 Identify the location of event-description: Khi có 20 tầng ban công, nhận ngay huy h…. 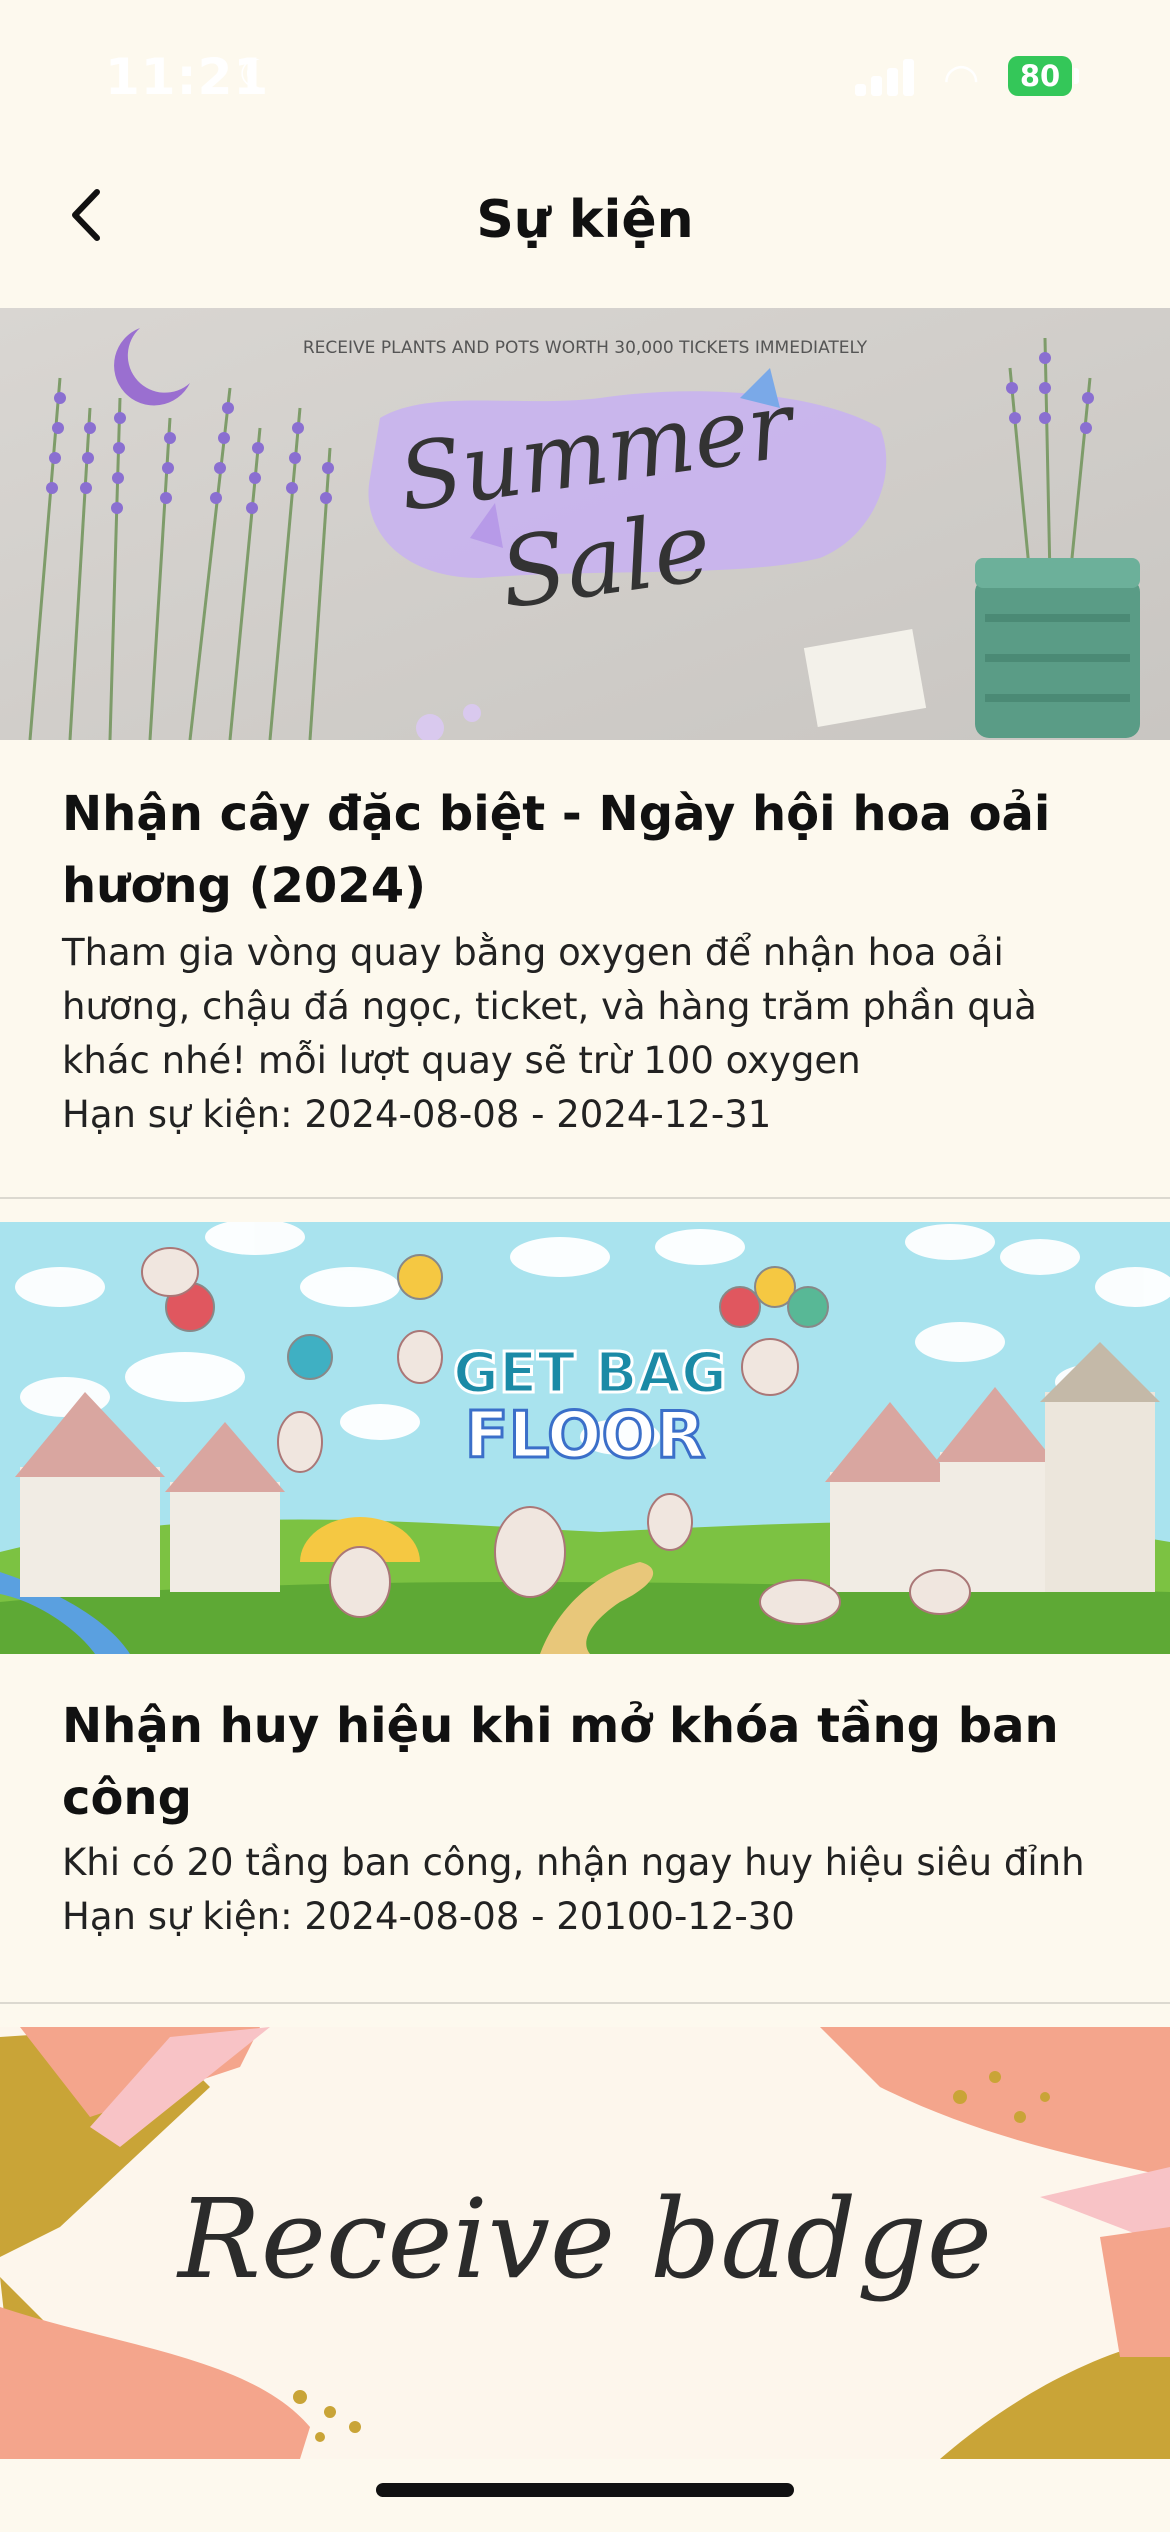
(573, 1862).